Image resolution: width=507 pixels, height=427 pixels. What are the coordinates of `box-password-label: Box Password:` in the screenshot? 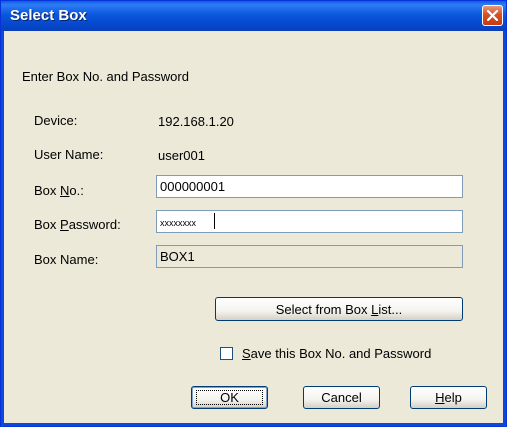 It's located at (77, 224).